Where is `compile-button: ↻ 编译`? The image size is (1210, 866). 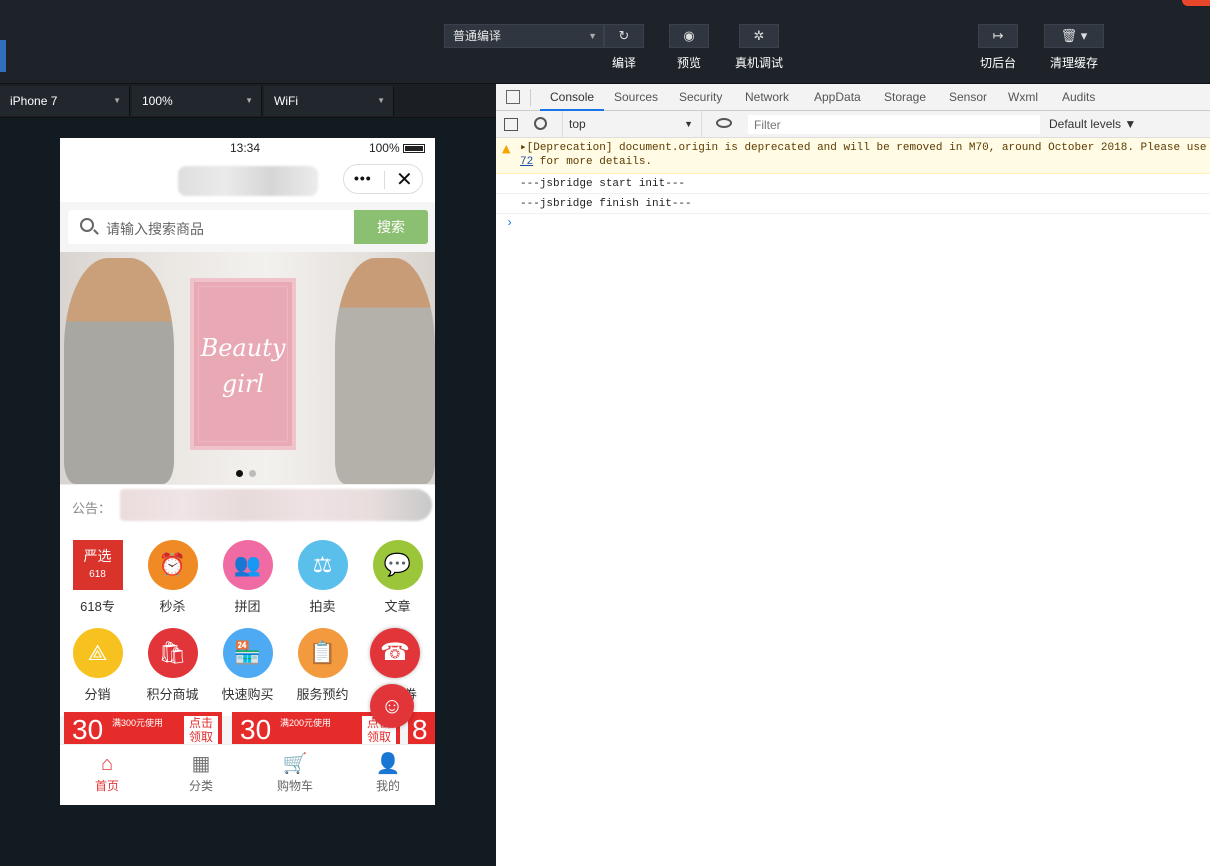
compile-button: ↻ 编译 is located at coordinates (624, 47).